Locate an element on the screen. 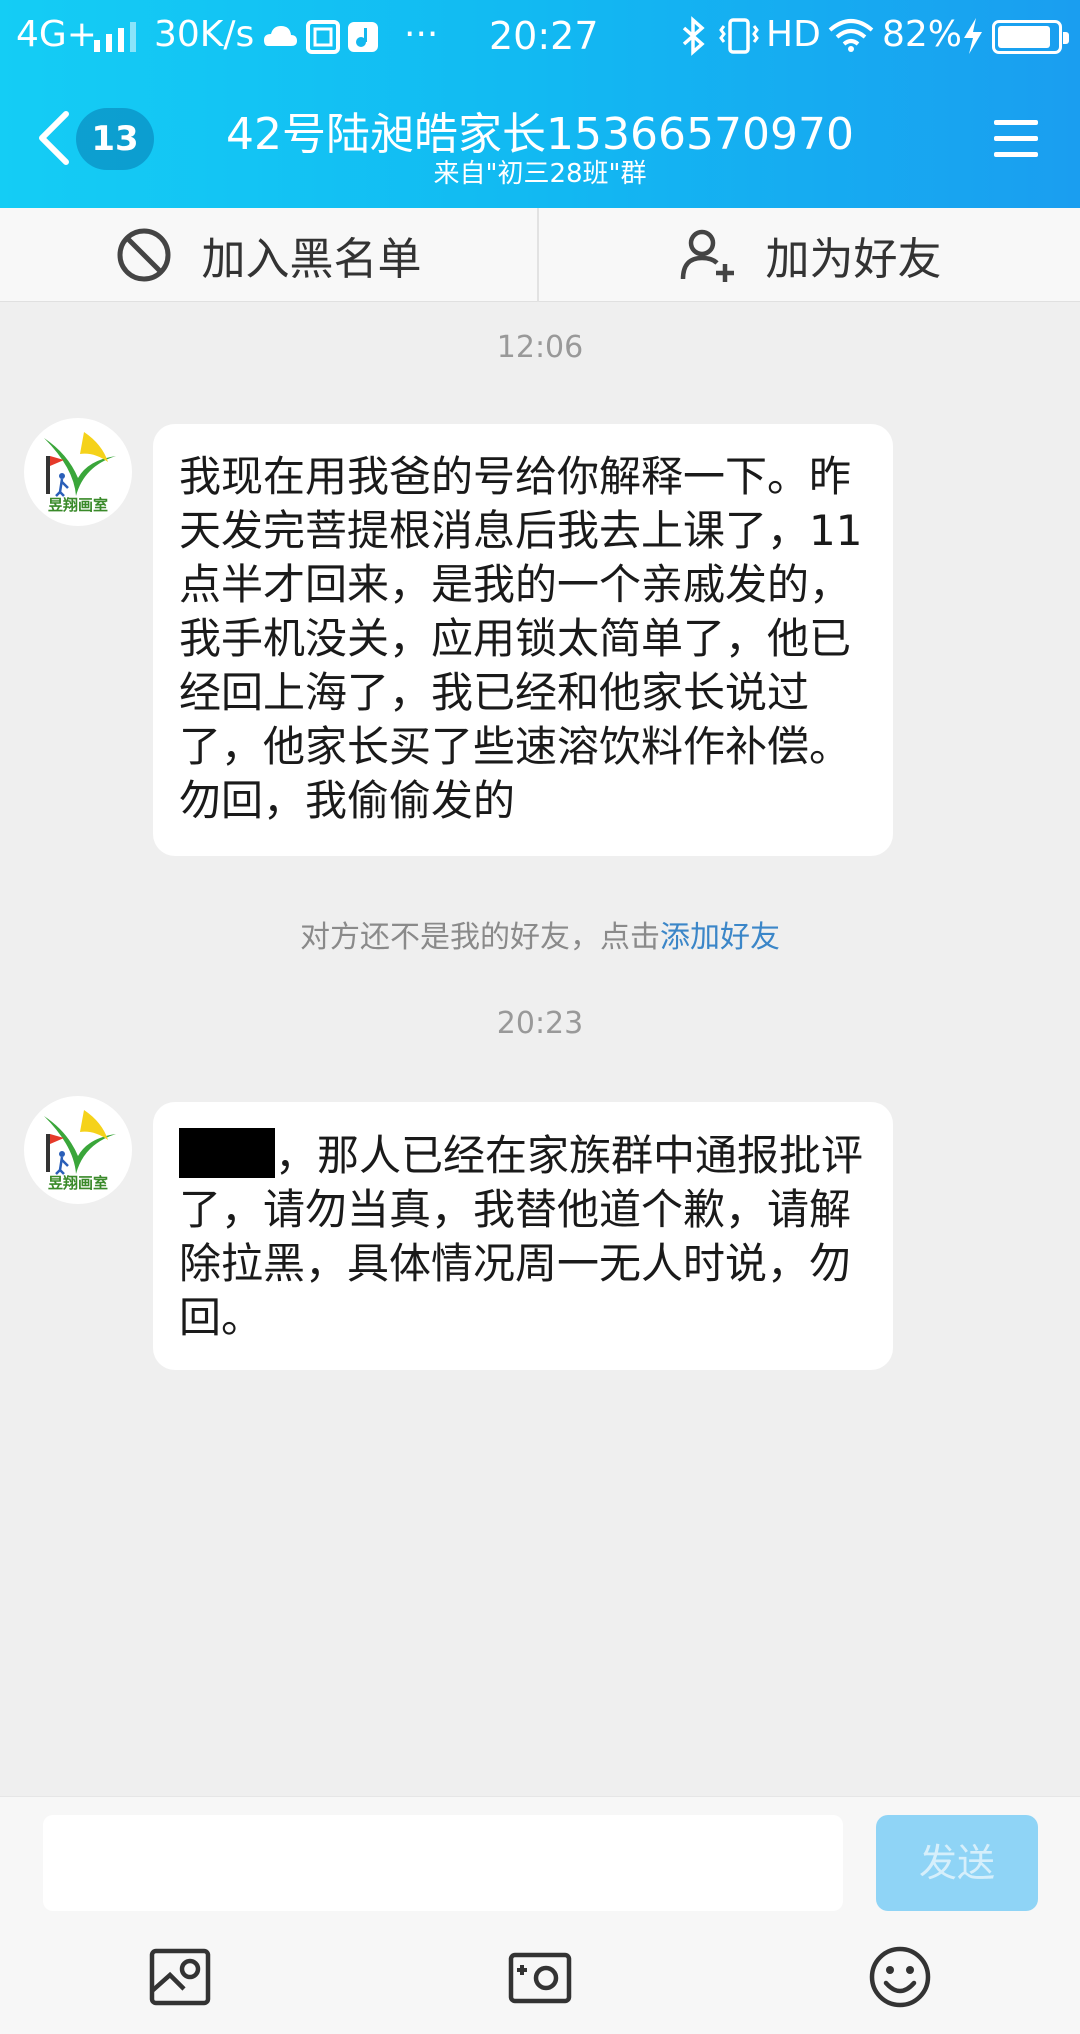 The width and height of the screenshot is (1080, 2034). notification-icons is located at coordinates (321, 37).